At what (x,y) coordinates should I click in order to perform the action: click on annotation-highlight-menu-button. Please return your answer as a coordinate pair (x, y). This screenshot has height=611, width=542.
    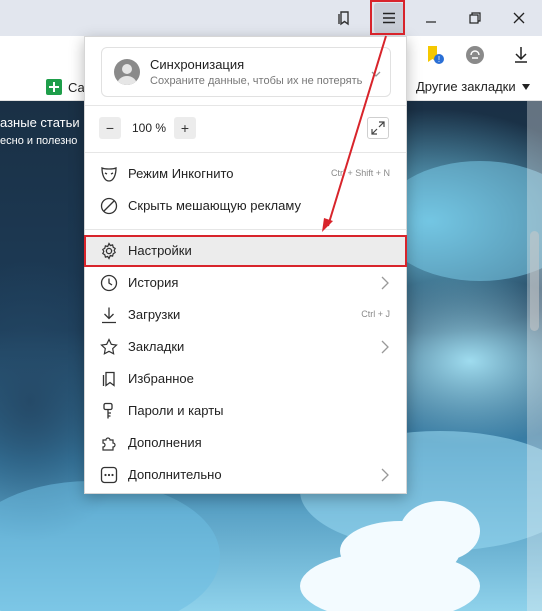
    Looking at the image, I should click on (387, 17).